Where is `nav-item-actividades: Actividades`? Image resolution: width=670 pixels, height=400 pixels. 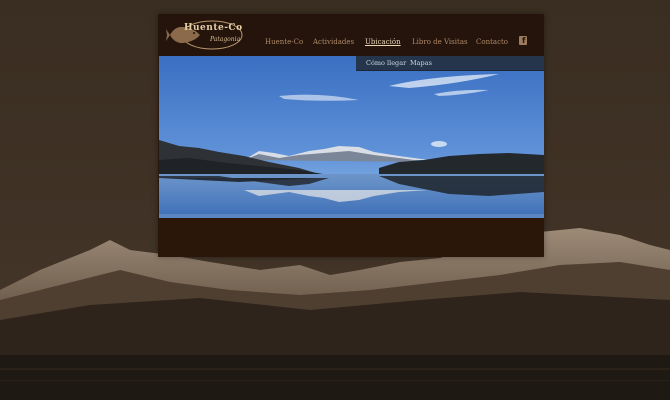
nav-item-actividades: Actividades is located at coordinates (333, 42).